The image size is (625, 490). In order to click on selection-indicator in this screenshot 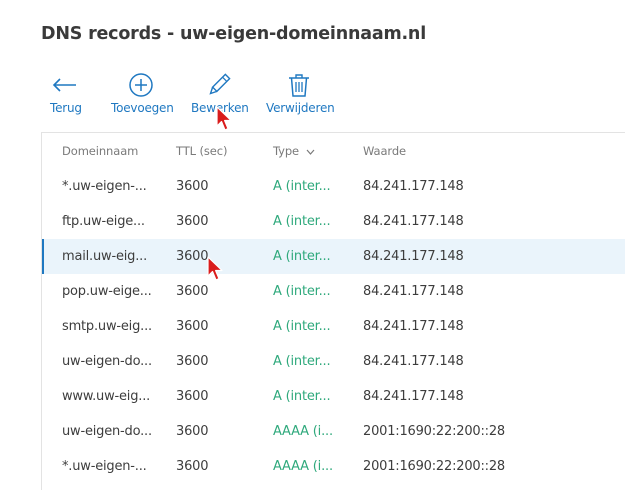, I will do `click(43, 256)`.